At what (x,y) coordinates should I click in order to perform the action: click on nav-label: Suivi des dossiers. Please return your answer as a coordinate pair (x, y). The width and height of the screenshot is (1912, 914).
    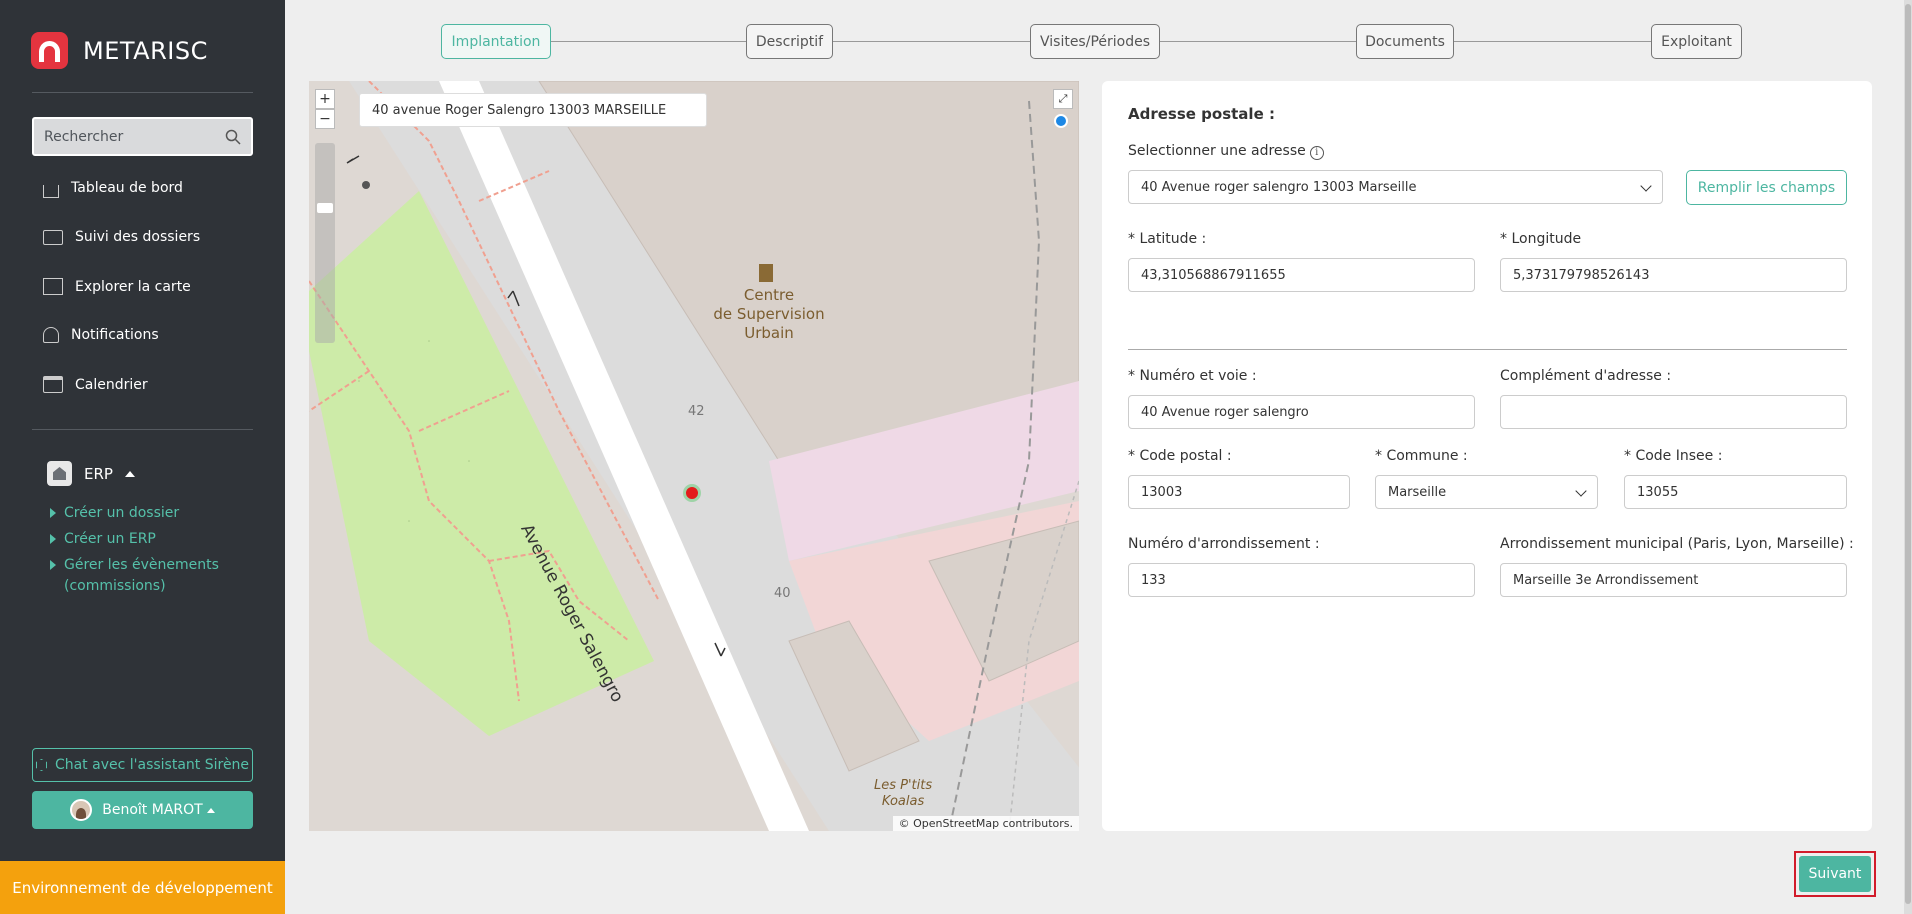
    Looking at the image, I should click on (138, 237).